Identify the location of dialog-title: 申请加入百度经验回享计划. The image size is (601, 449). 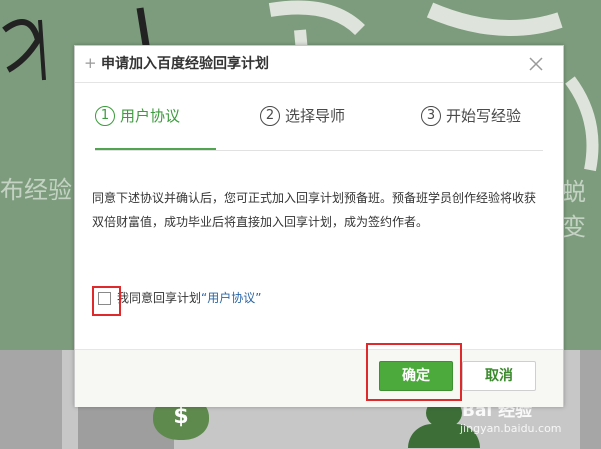
(185, 64).